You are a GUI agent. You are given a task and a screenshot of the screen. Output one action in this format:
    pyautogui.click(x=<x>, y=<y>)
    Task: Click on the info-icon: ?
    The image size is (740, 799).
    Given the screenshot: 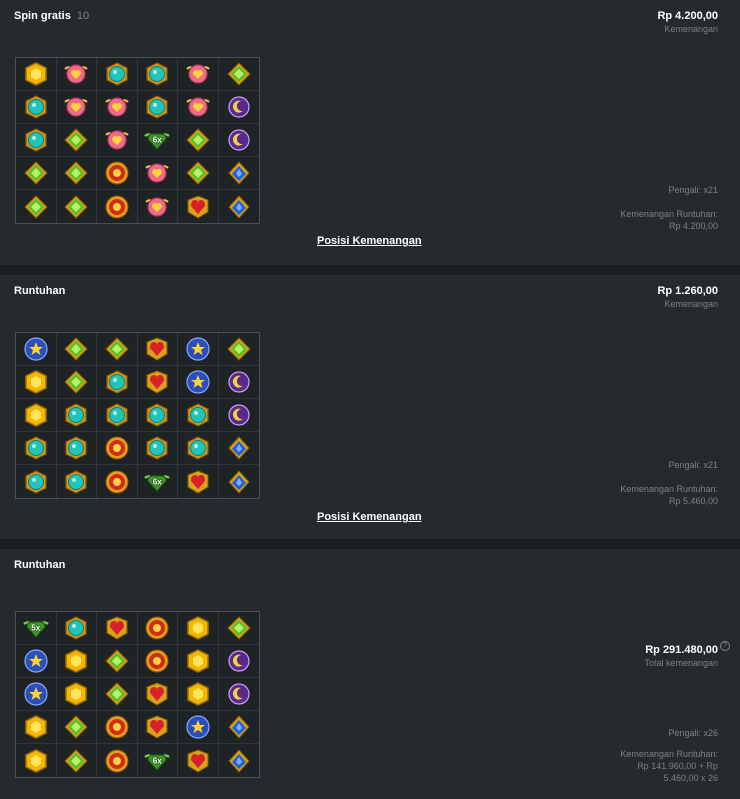 What is the action you would take?
    pyautogui.click(x=725, y=646)
    